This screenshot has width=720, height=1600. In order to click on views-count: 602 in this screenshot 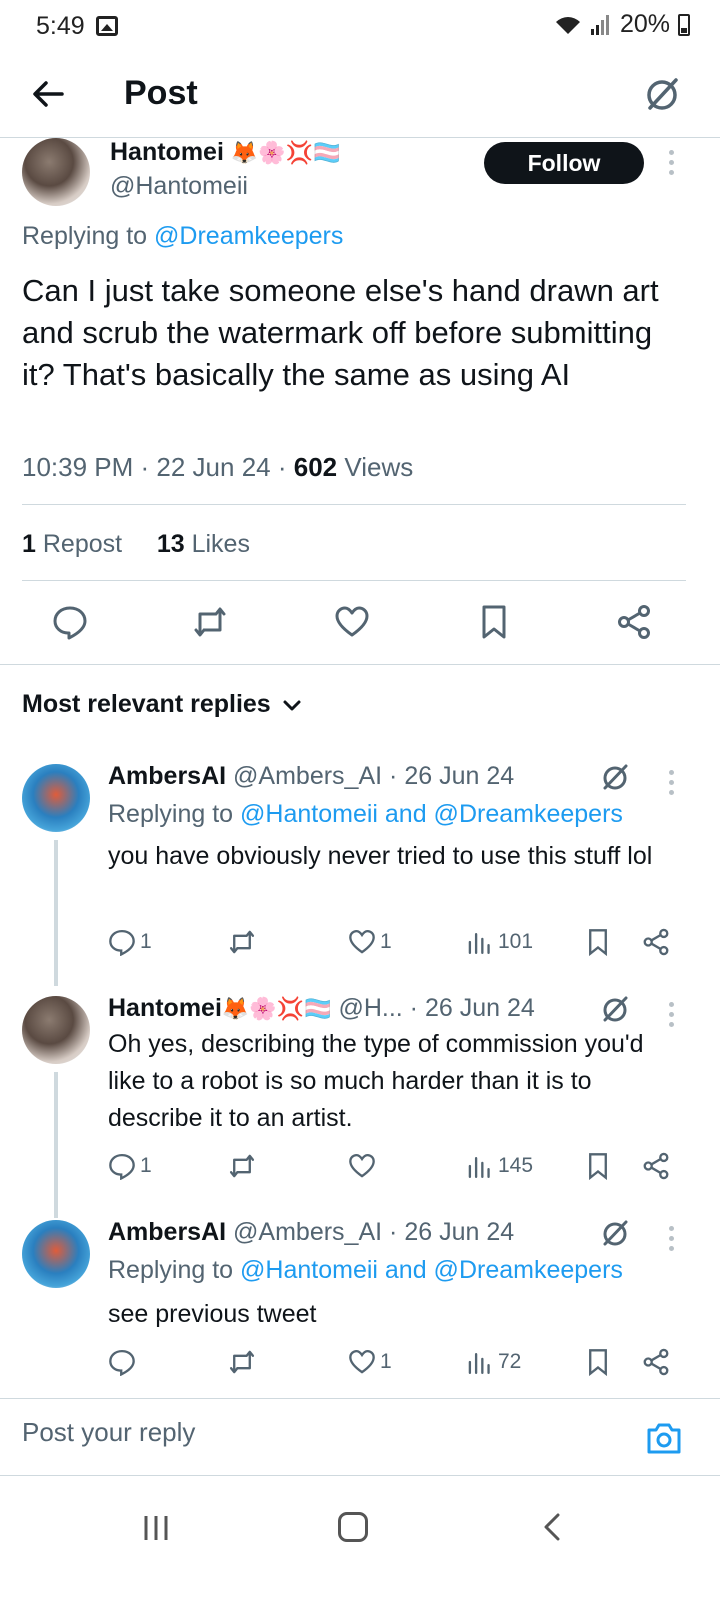, I will do `click(315, 467)`.